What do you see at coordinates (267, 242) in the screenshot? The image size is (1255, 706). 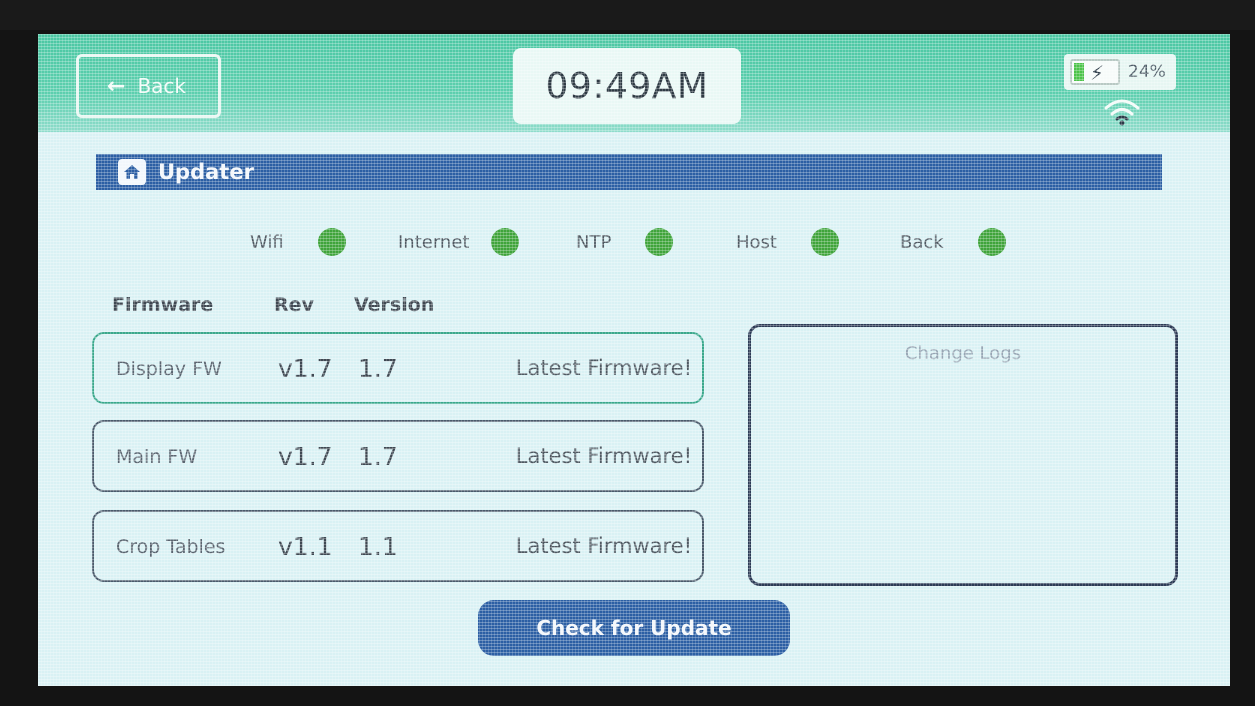 I see `status-label: Wifi` at bounding box center [267, 242].